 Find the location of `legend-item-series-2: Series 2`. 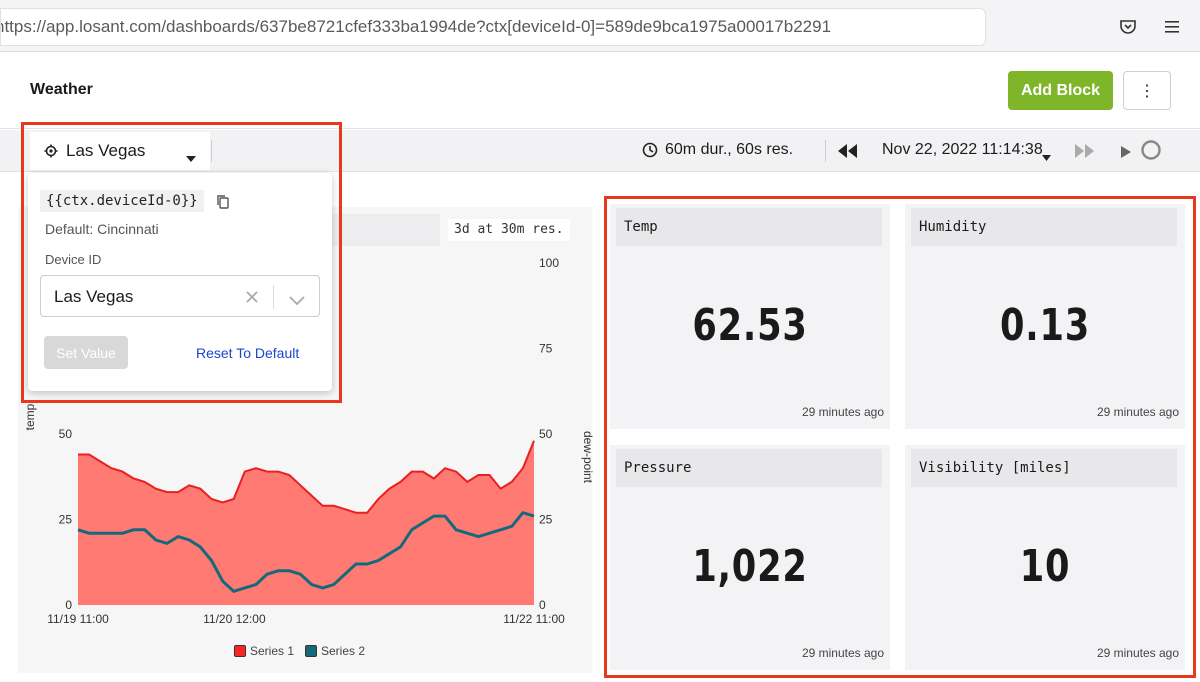

legend-item-series-2: Series 2 is located at coordinates (335, 651).